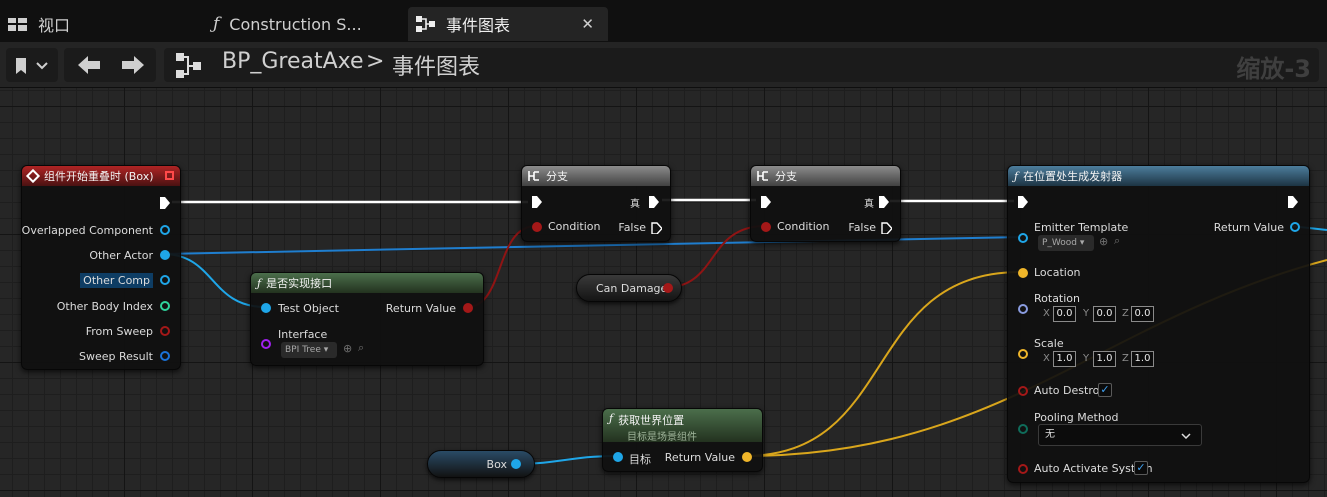  Describe the element at coordinates (165, 280) in the screenshot. I see `other-comp-pin` at that location.